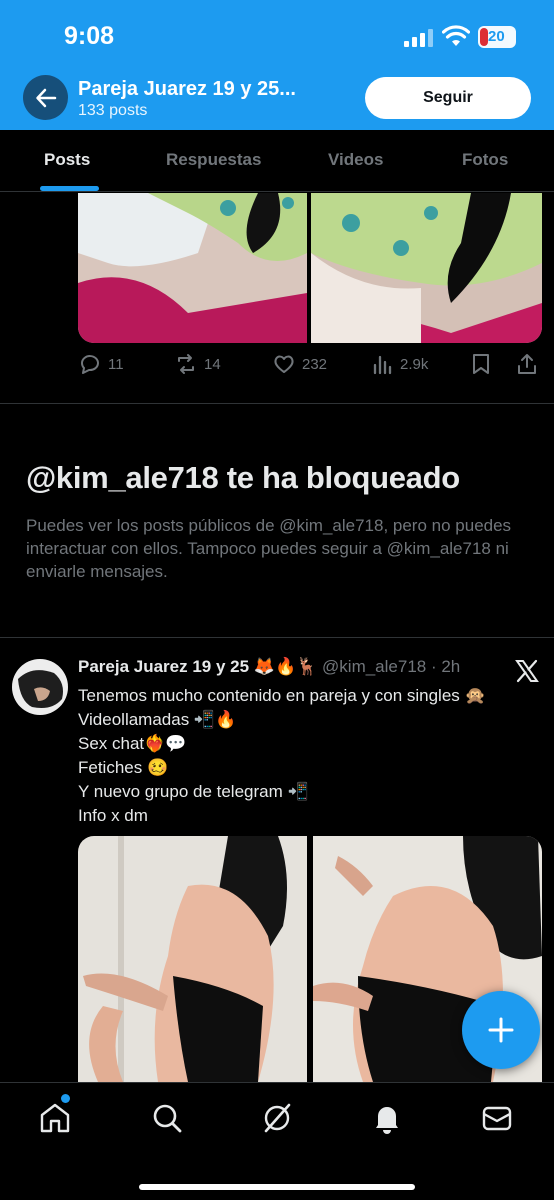 The width and height of the screenshot is (554, 1200). Describe the element at coordinates (315, 364) in the screenshot. I see `like-count: 232` at that location.